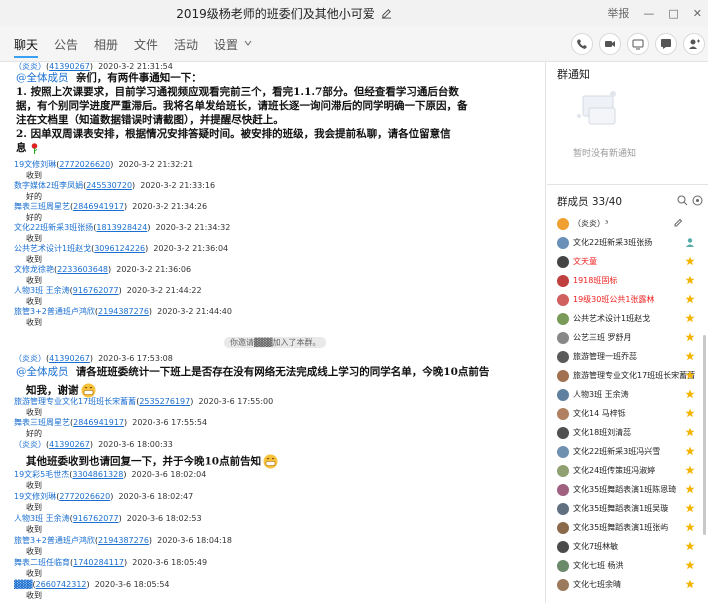 Image resolution: width=708 pixels, height=603 pixels. Describe the element at coordinates (93, 444) in the screenshot. I see `message-header: （炎炎）(41390267) 2020-3-6 18:00:33` at that location.